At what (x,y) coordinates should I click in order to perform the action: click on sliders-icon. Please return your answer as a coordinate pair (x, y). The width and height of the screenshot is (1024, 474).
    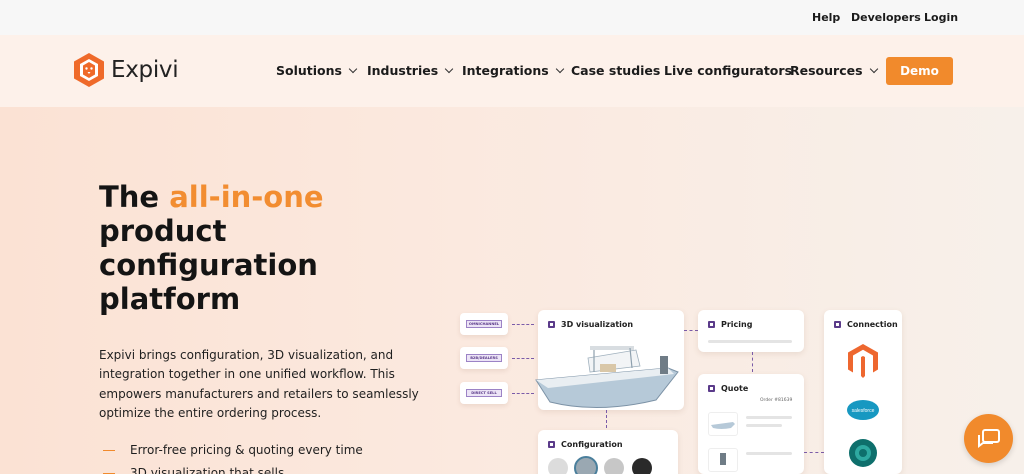
    Looking at the image, I should click on (551, 444).